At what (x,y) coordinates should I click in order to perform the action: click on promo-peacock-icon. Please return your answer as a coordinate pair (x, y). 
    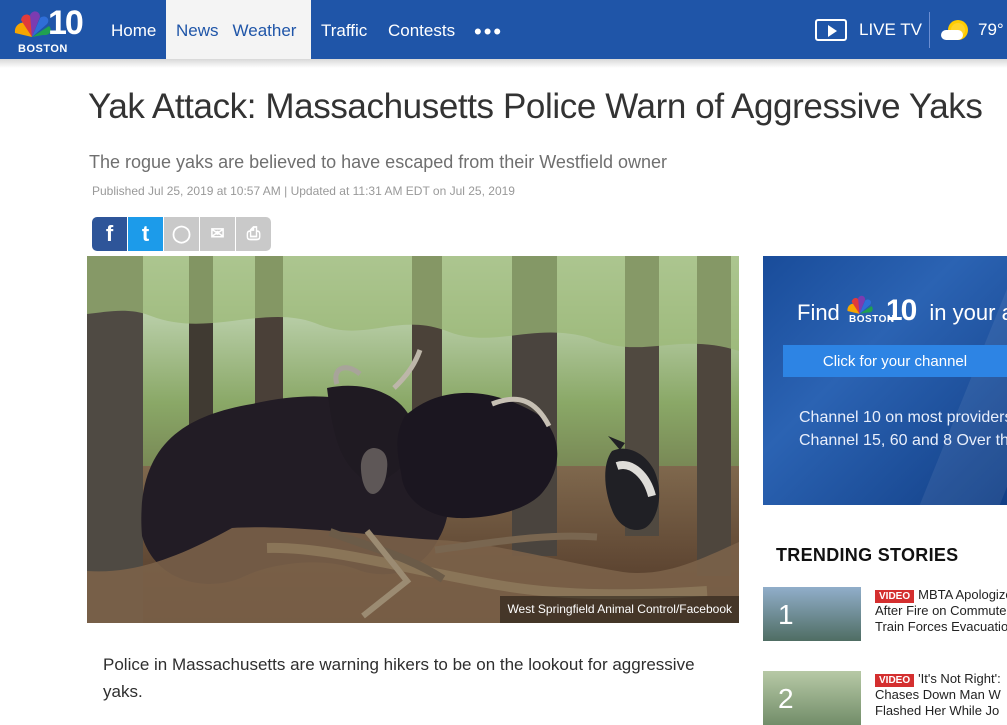
    Looking at the image, I should click on (860, 304).